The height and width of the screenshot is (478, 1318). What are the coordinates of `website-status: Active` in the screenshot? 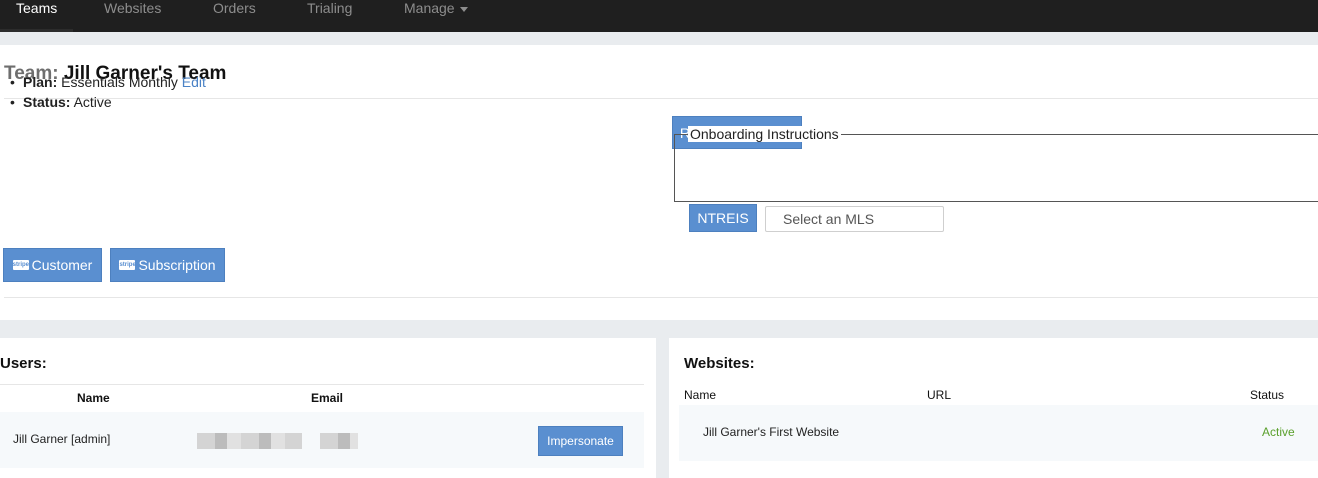 It's located at (1278, 432).